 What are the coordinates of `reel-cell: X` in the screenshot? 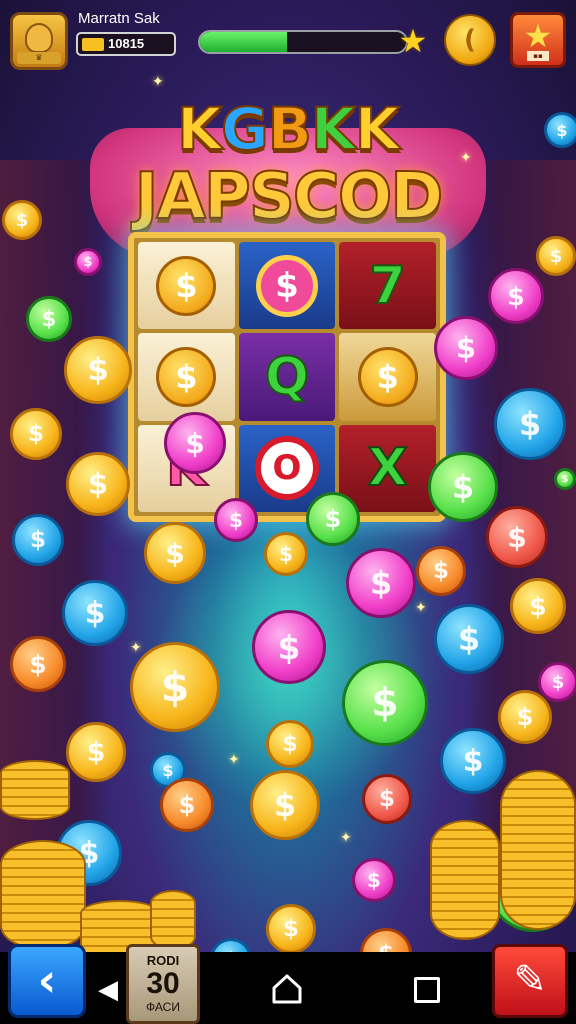 It's located at (387, 468).